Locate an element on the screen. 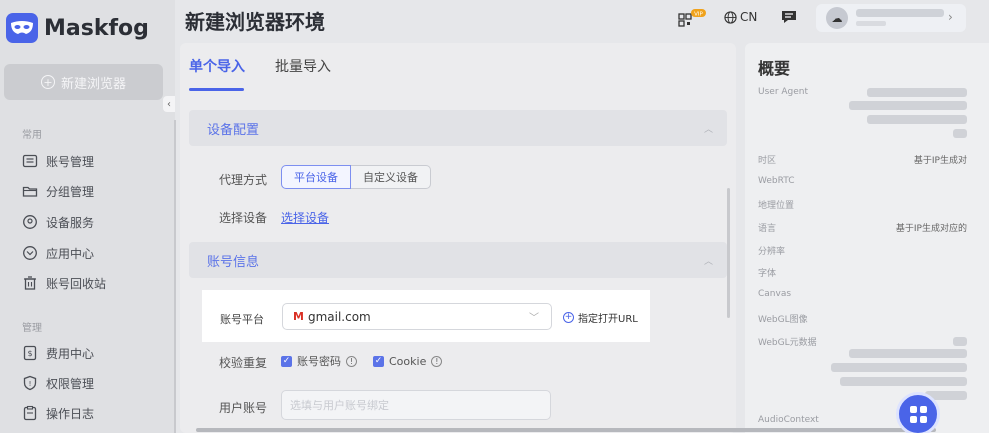 This screenshot has width=989, height=433. import-tabs: 单个导入 批量导入 is located at coordinates (458, 67).